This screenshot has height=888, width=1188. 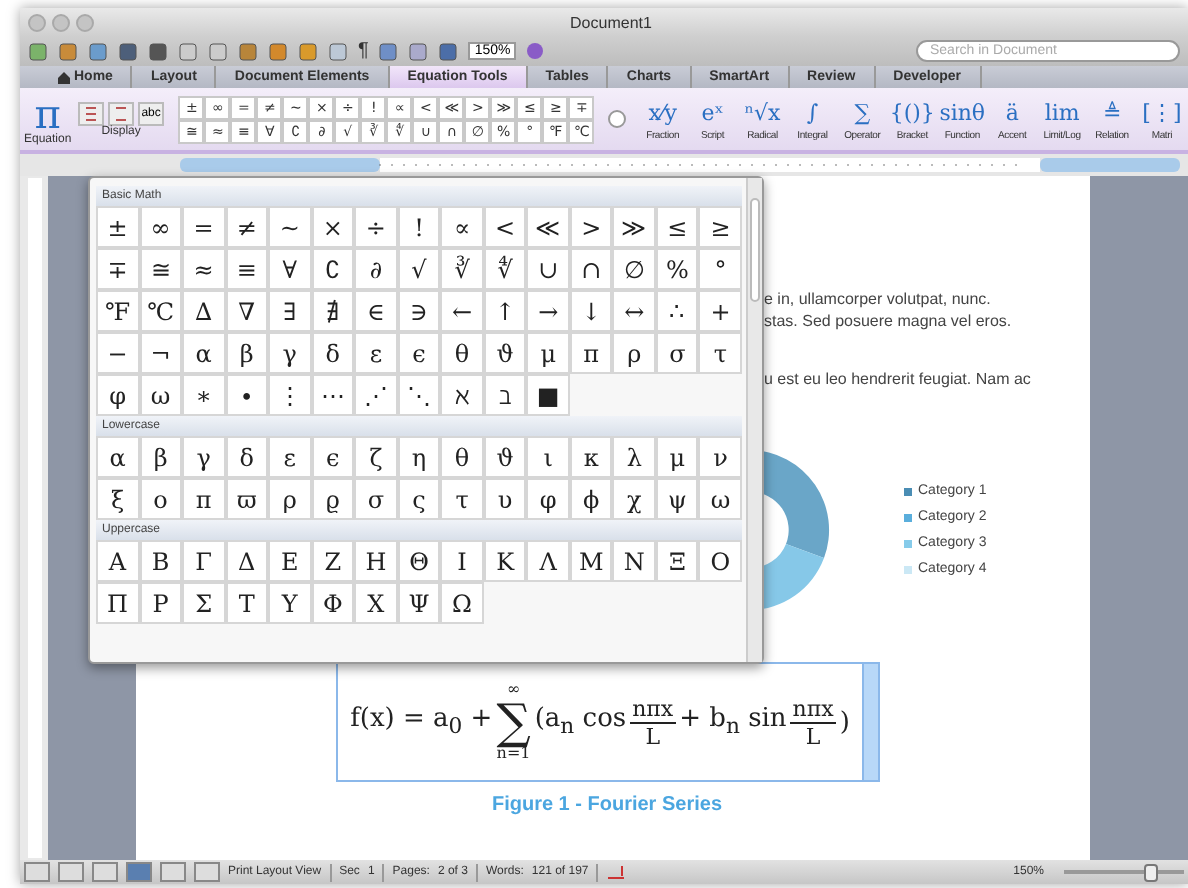 What do you see at coordinates (118, 311) in the screenshot?
I see `symbol-button: ℉` at bounding box center [118, 311].